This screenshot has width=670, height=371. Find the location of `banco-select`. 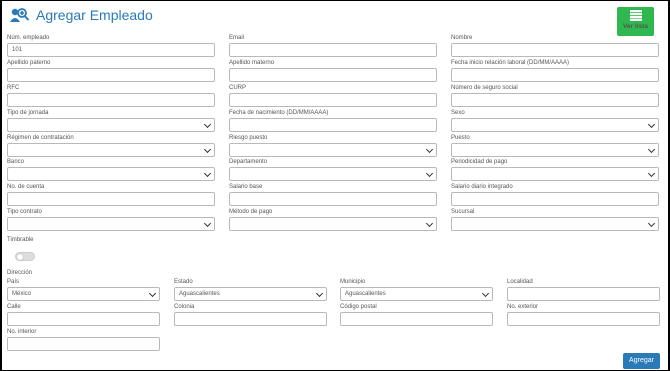

banco-select is located at coordinates (111, 174).